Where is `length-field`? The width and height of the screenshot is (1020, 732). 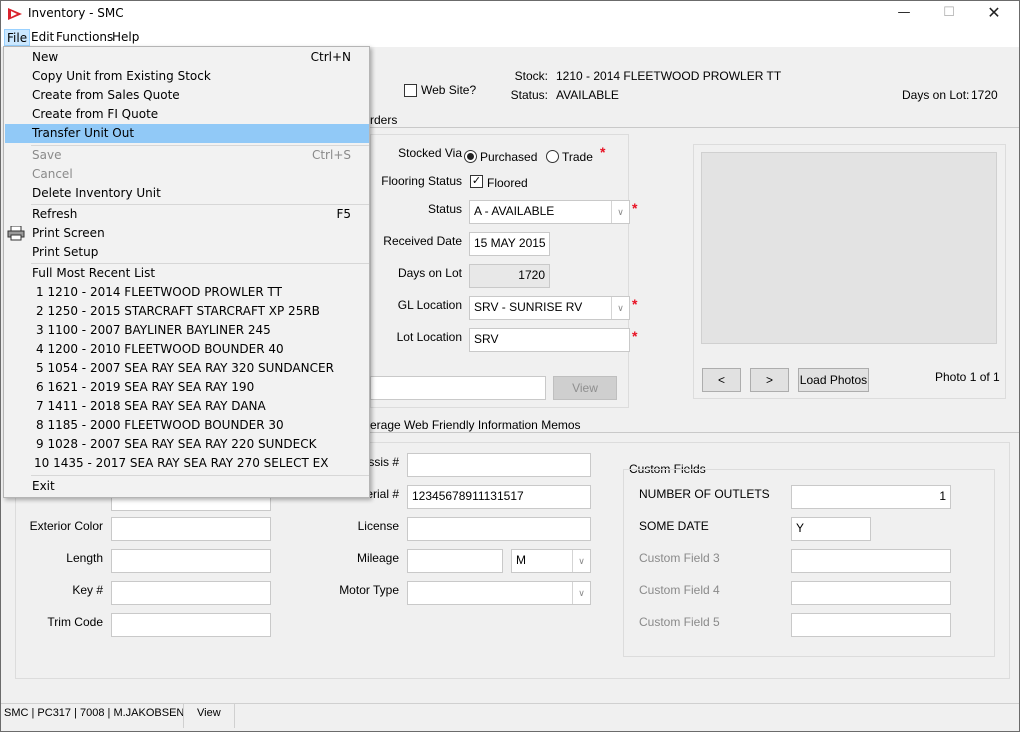
length-field is located at coordinates (191, 561).